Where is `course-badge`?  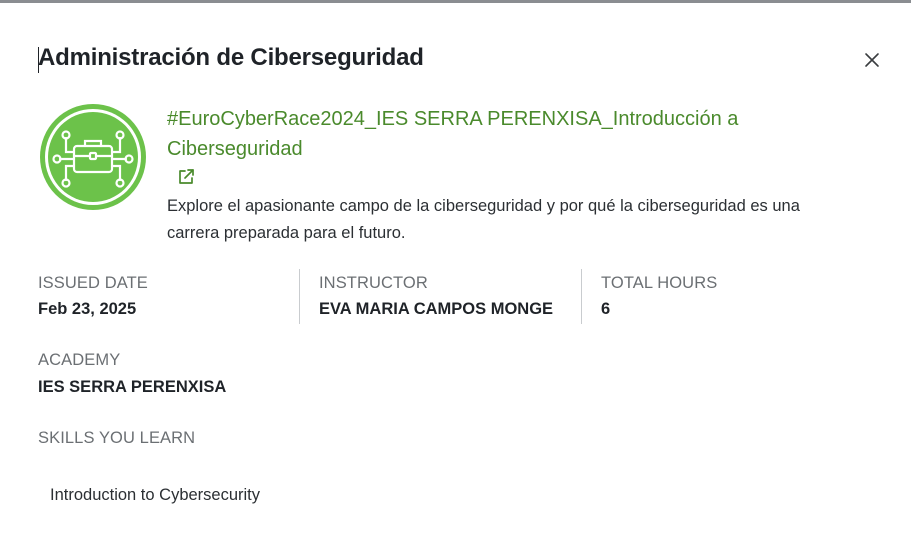 course-badge is located at coordinates (93, 157).